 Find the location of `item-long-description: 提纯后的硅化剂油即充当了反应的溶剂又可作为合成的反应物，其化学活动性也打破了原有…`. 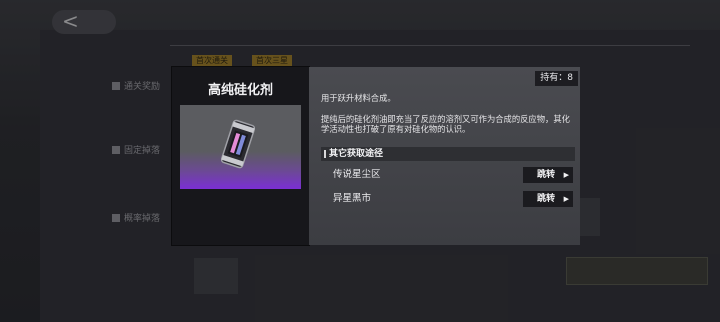

item-long-description: 提纯后的硅化剂油即充当了反应的溶剂又可作为合成的反应物，其化学活动性也打破了原有… is located at coordinates (445, 124).